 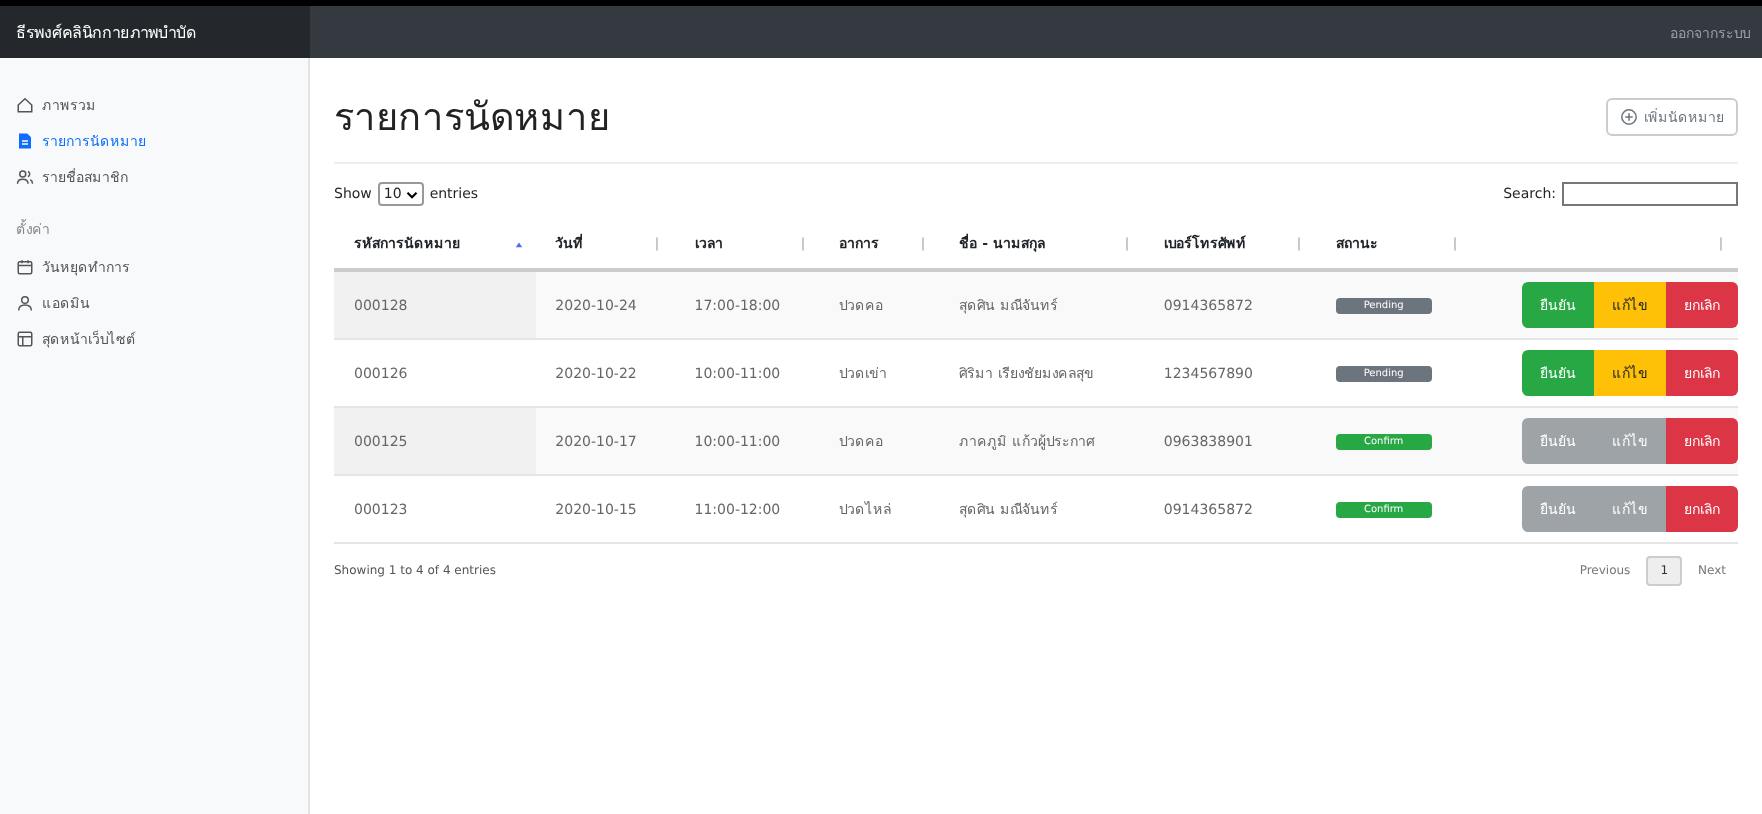 I want to click on page-title: รายการนัดหมาย, so click(x=472, y=119).